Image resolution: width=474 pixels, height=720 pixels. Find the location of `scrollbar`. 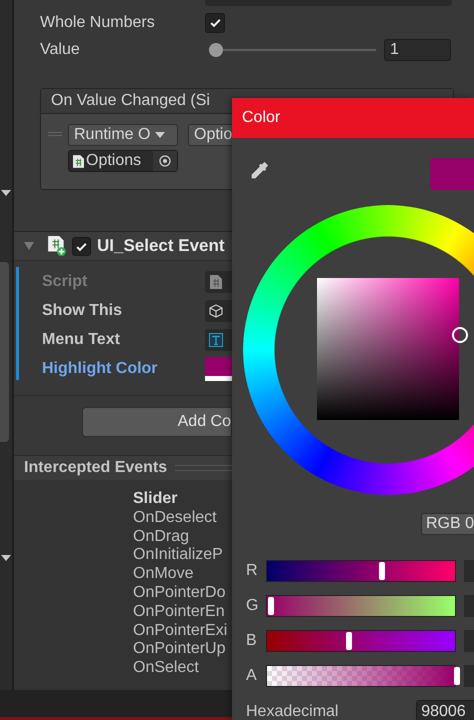

scrollbar is located at coordinates (4, 352).